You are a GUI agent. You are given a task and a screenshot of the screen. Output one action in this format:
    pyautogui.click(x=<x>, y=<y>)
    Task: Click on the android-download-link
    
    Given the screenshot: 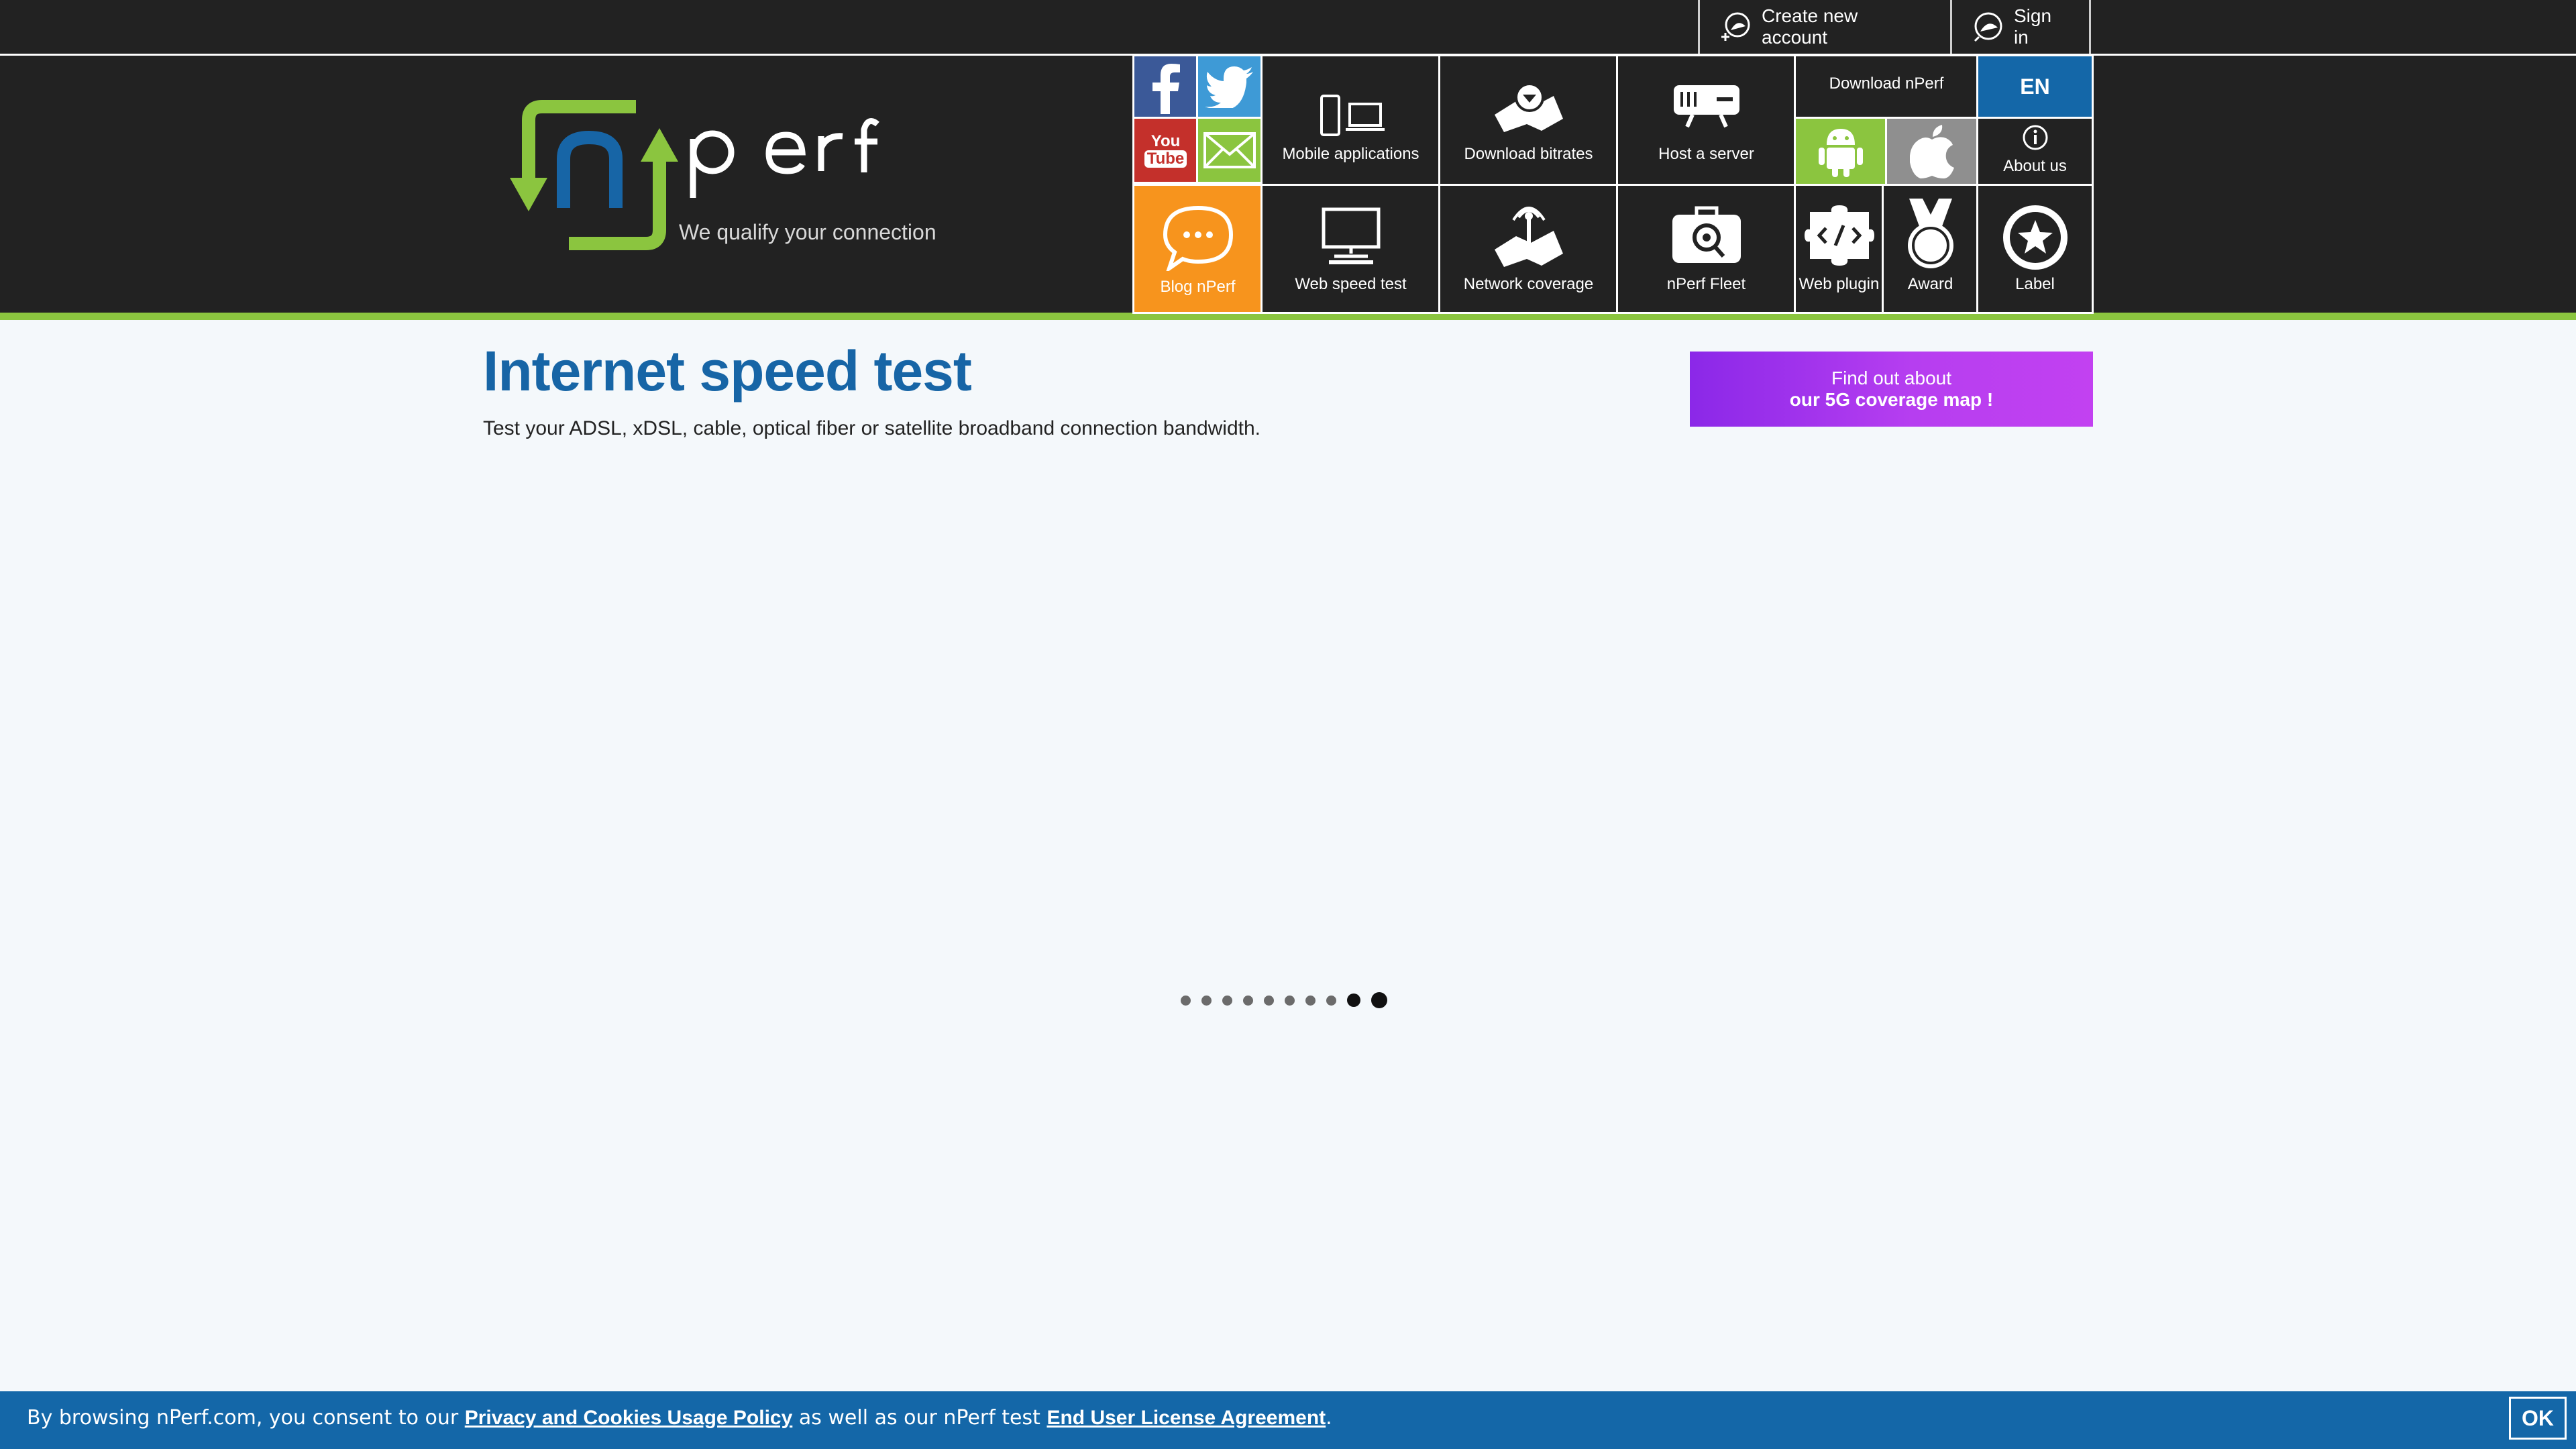 What is the action you would take?
    pyautogui.click(x=1841, y=151)
    